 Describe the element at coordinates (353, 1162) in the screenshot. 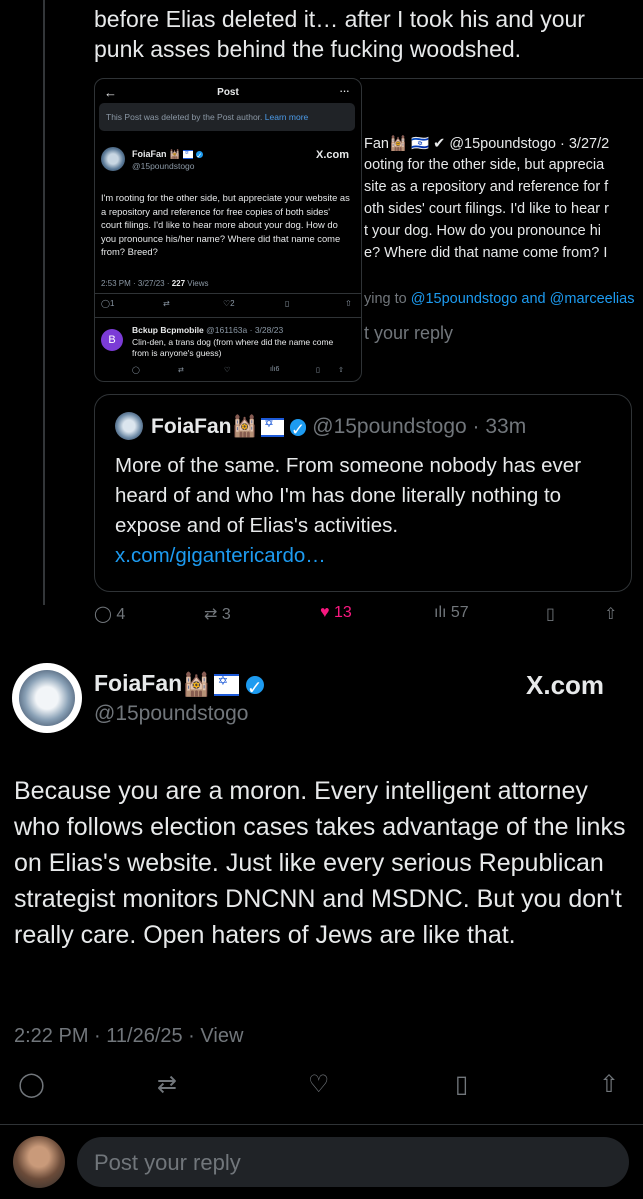

I see `reply-input: Post your reply` at that location.